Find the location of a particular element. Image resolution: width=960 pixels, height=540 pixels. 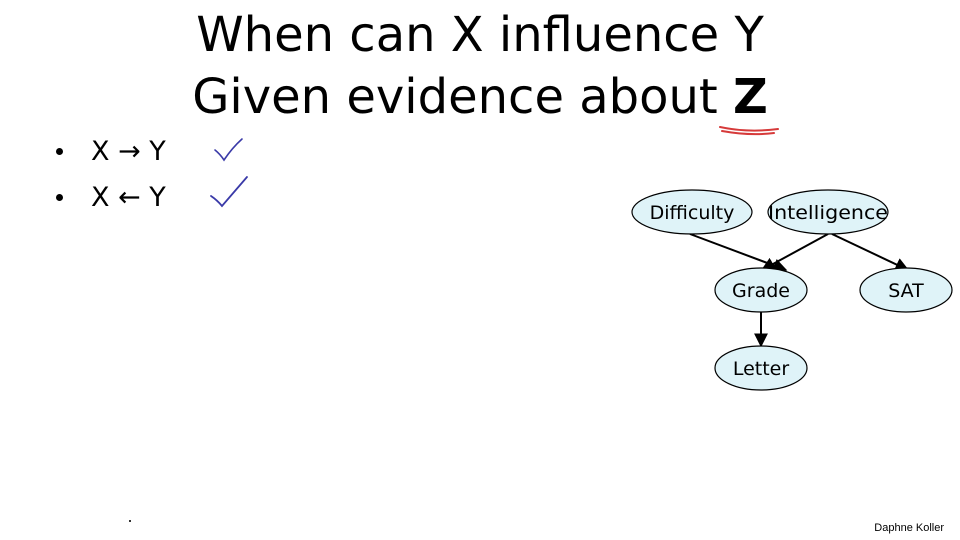

node-label: SAT is located at coordinates (906, 291).